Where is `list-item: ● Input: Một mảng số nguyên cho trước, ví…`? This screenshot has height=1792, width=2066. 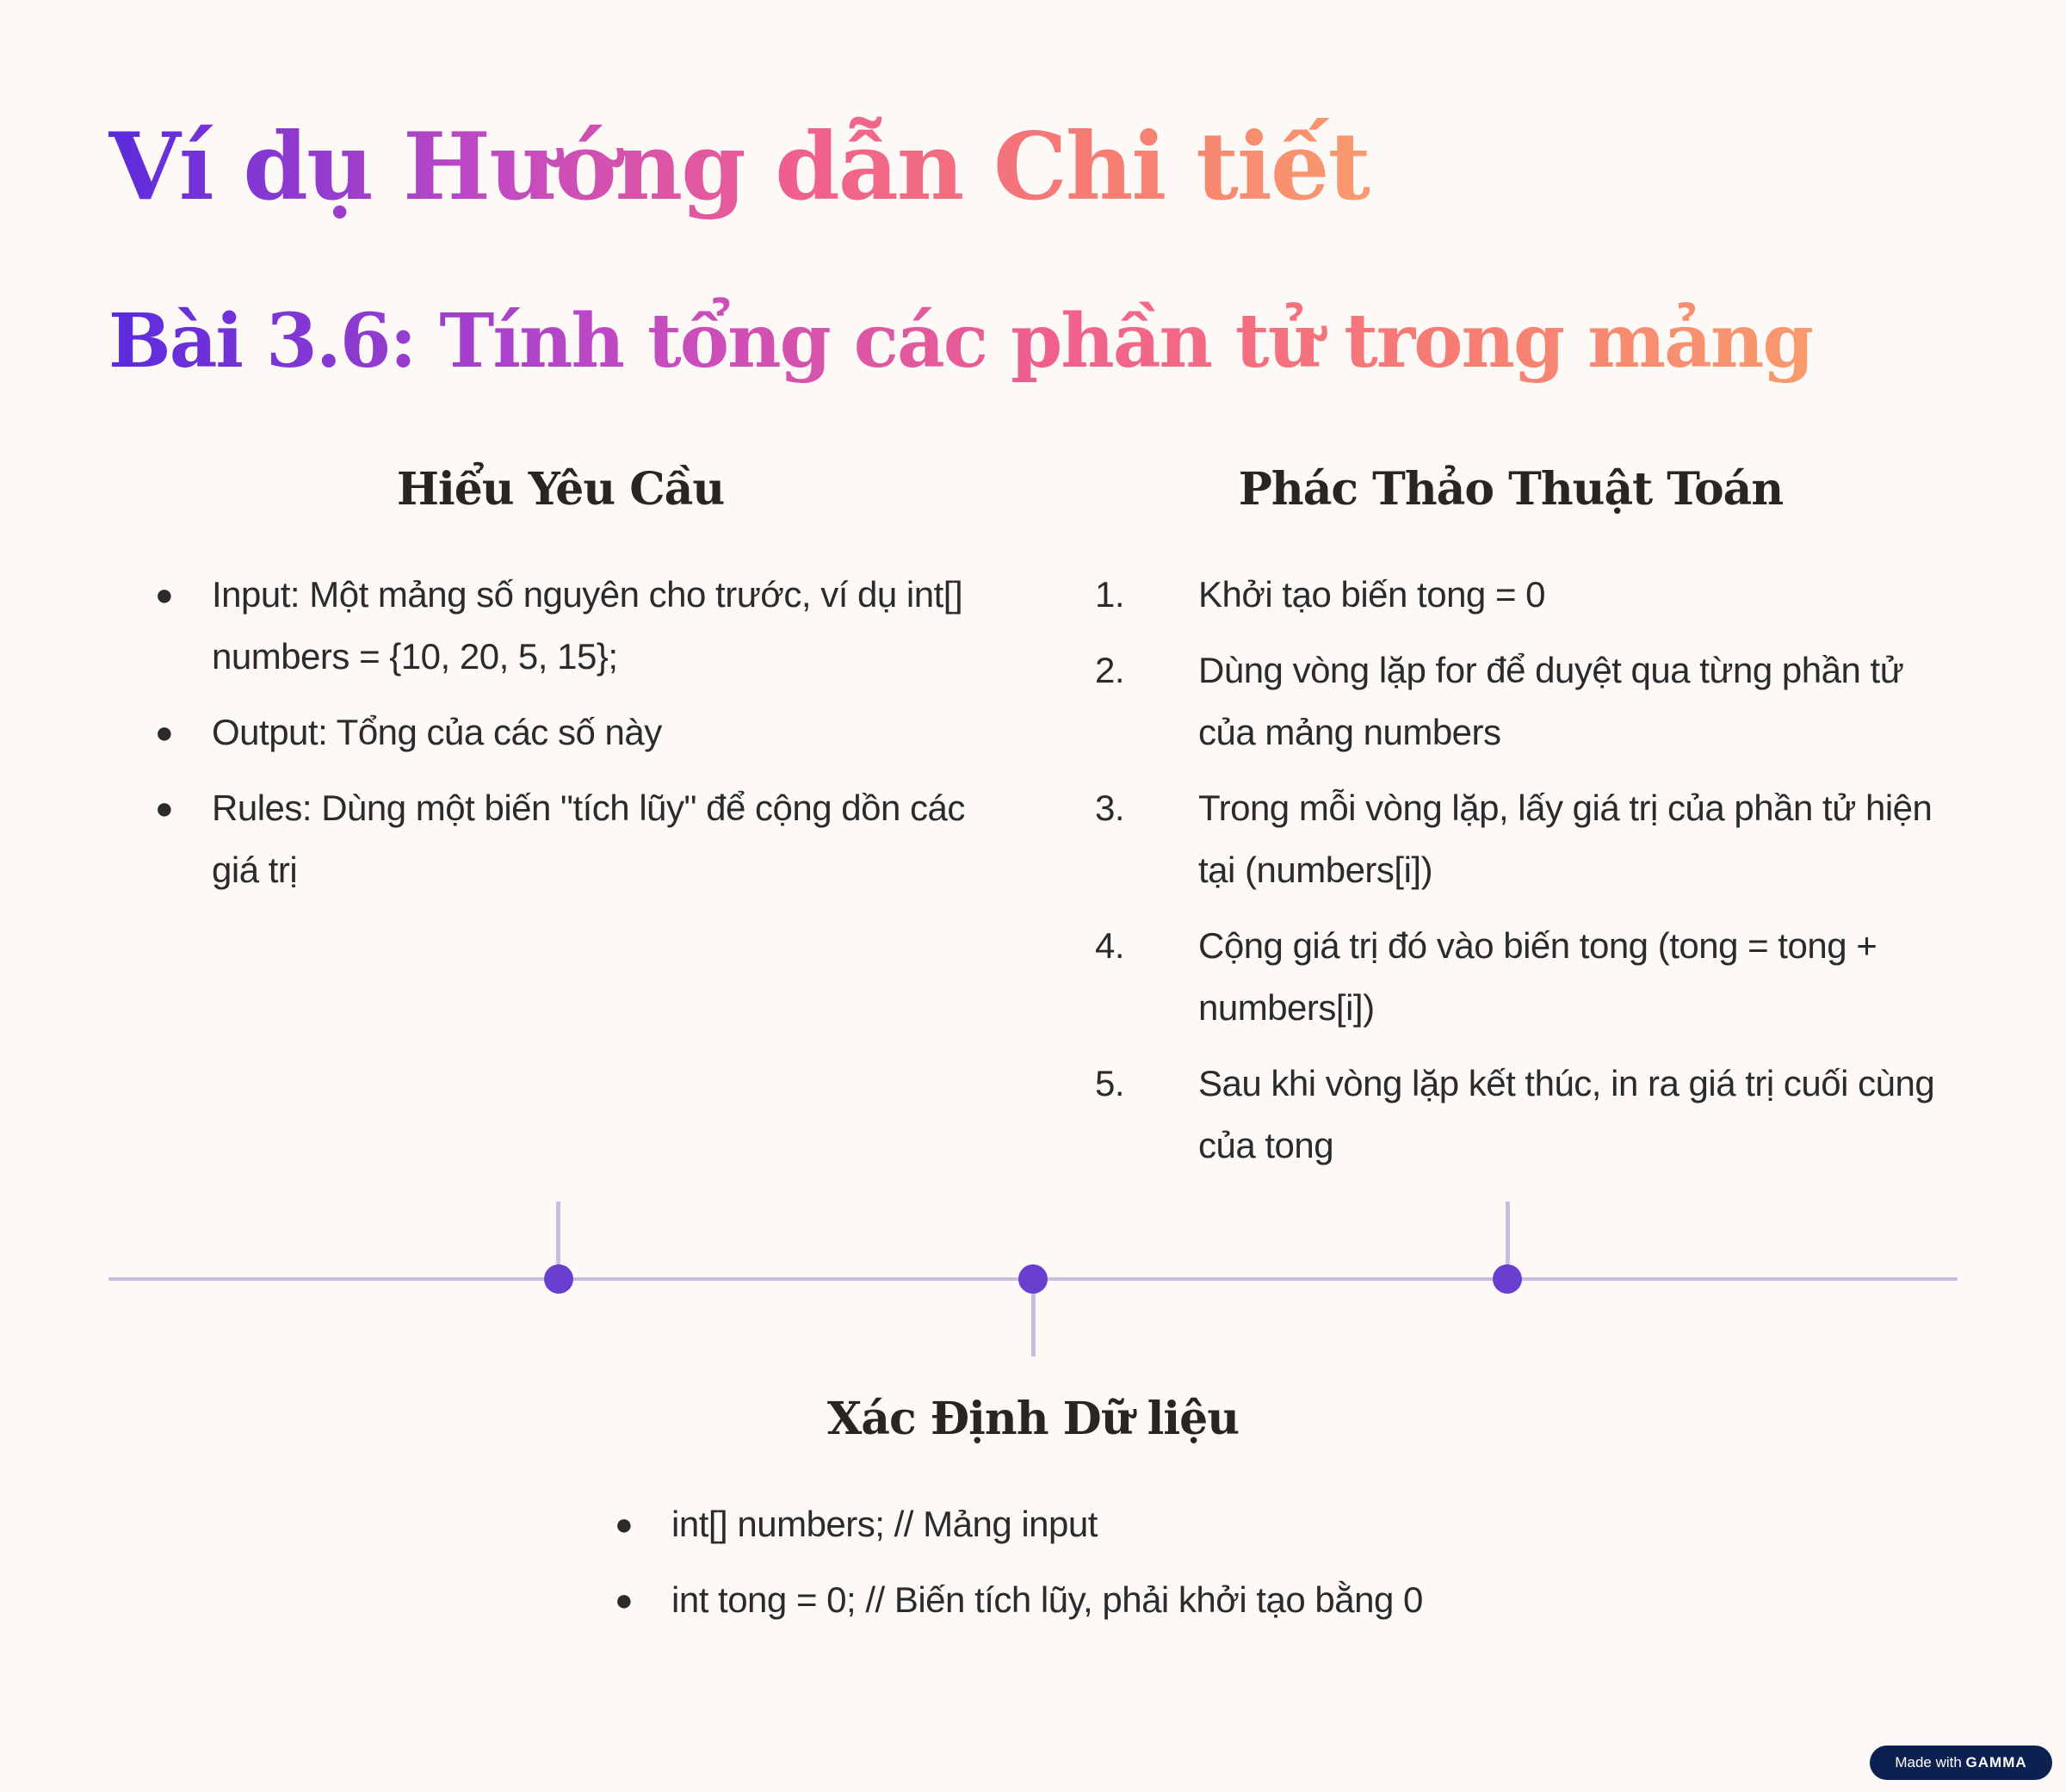 list-item: ● Input: Một mảng số nguyên cho trước, ví… is located at coordinates (560, 626).